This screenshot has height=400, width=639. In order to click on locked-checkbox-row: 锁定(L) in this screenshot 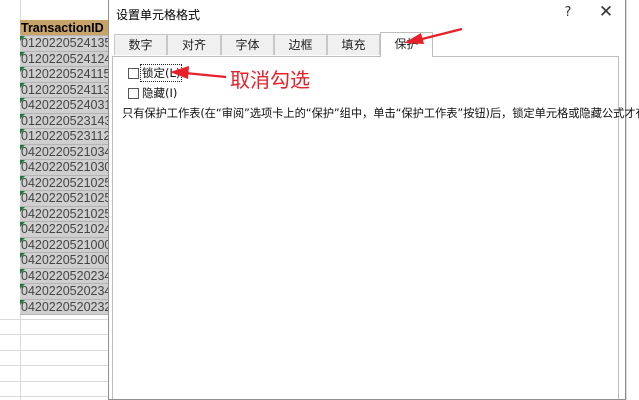, I will do `click(155, 73)`.